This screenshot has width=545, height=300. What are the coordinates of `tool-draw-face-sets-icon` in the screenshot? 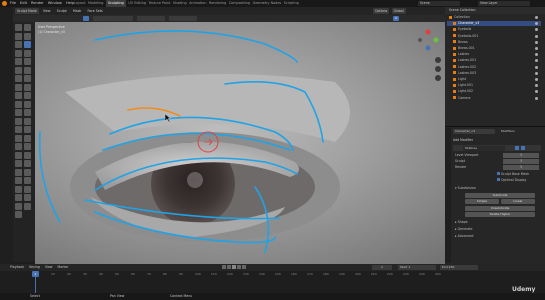 It's located at (27, 138).